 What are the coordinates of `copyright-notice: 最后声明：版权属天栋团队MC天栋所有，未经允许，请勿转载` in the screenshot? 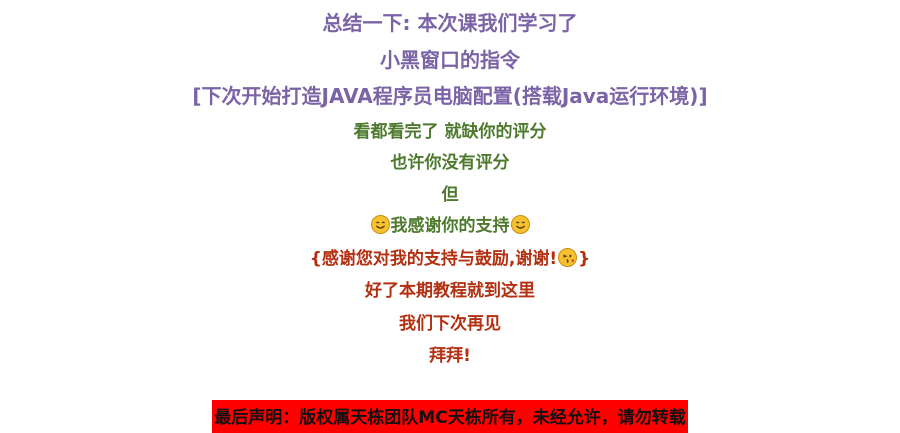 It's located at (450, 416).